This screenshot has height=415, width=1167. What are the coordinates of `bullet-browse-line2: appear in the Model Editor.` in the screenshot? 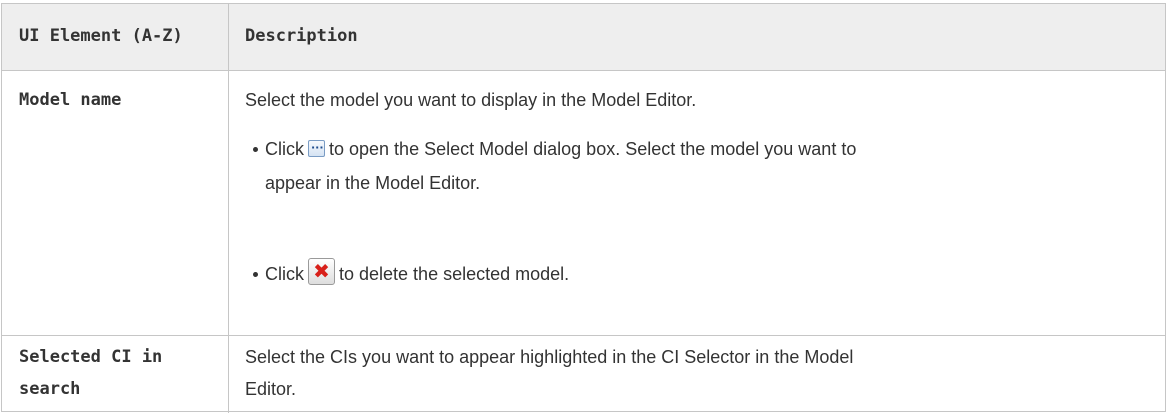 It's located at (373, 183).